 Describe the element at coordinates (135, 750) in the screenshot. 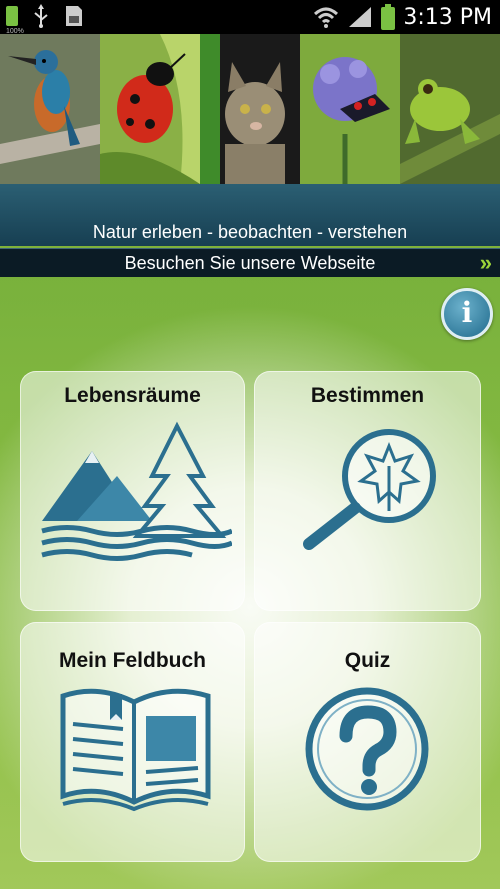

I see `open-book-icon` at that location.